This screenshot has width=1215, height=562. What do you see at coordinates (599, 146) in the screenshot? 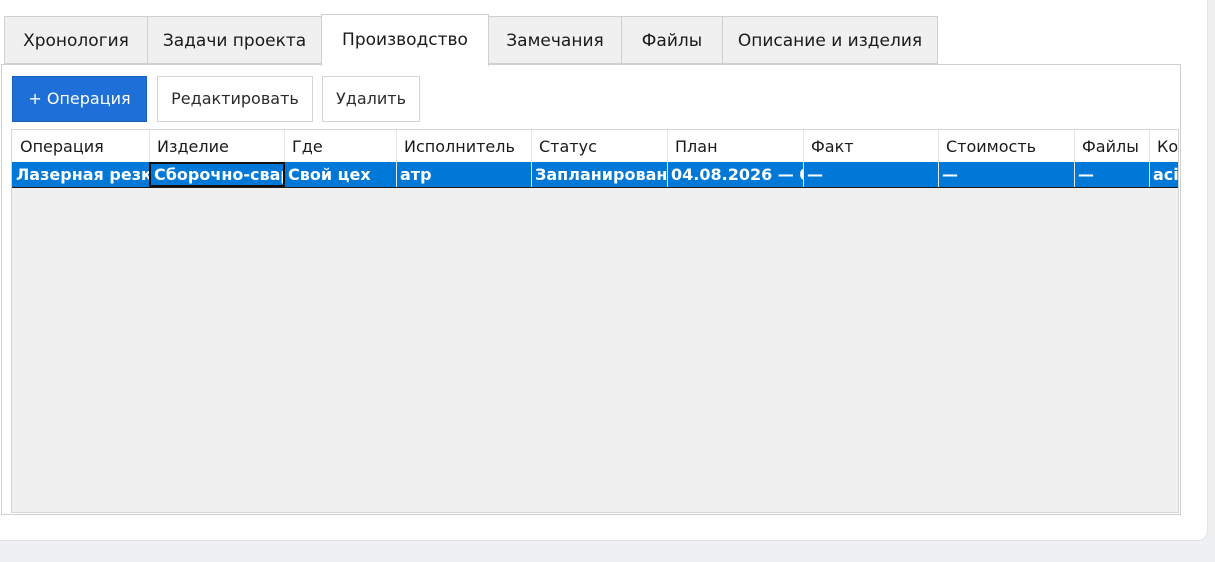
I see `column-header-status: Статус` at bounding box center [599, 146].